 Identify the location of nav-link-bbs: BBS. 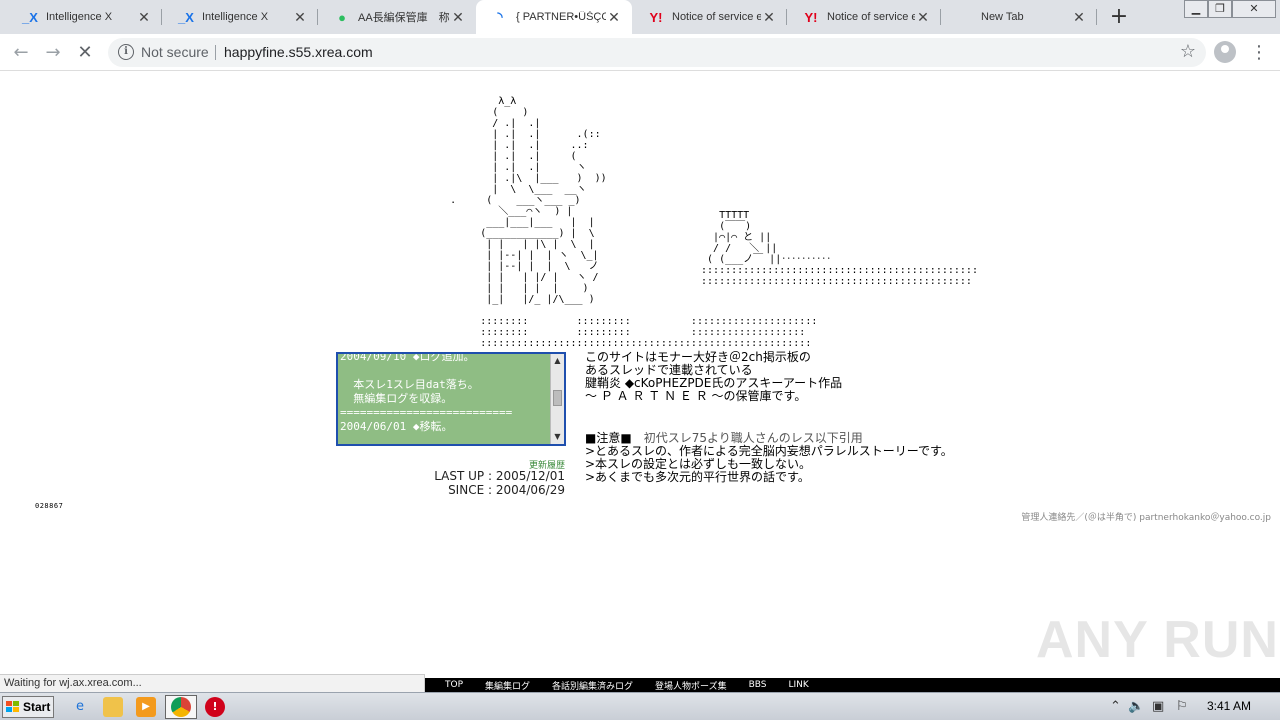
(758, 685).